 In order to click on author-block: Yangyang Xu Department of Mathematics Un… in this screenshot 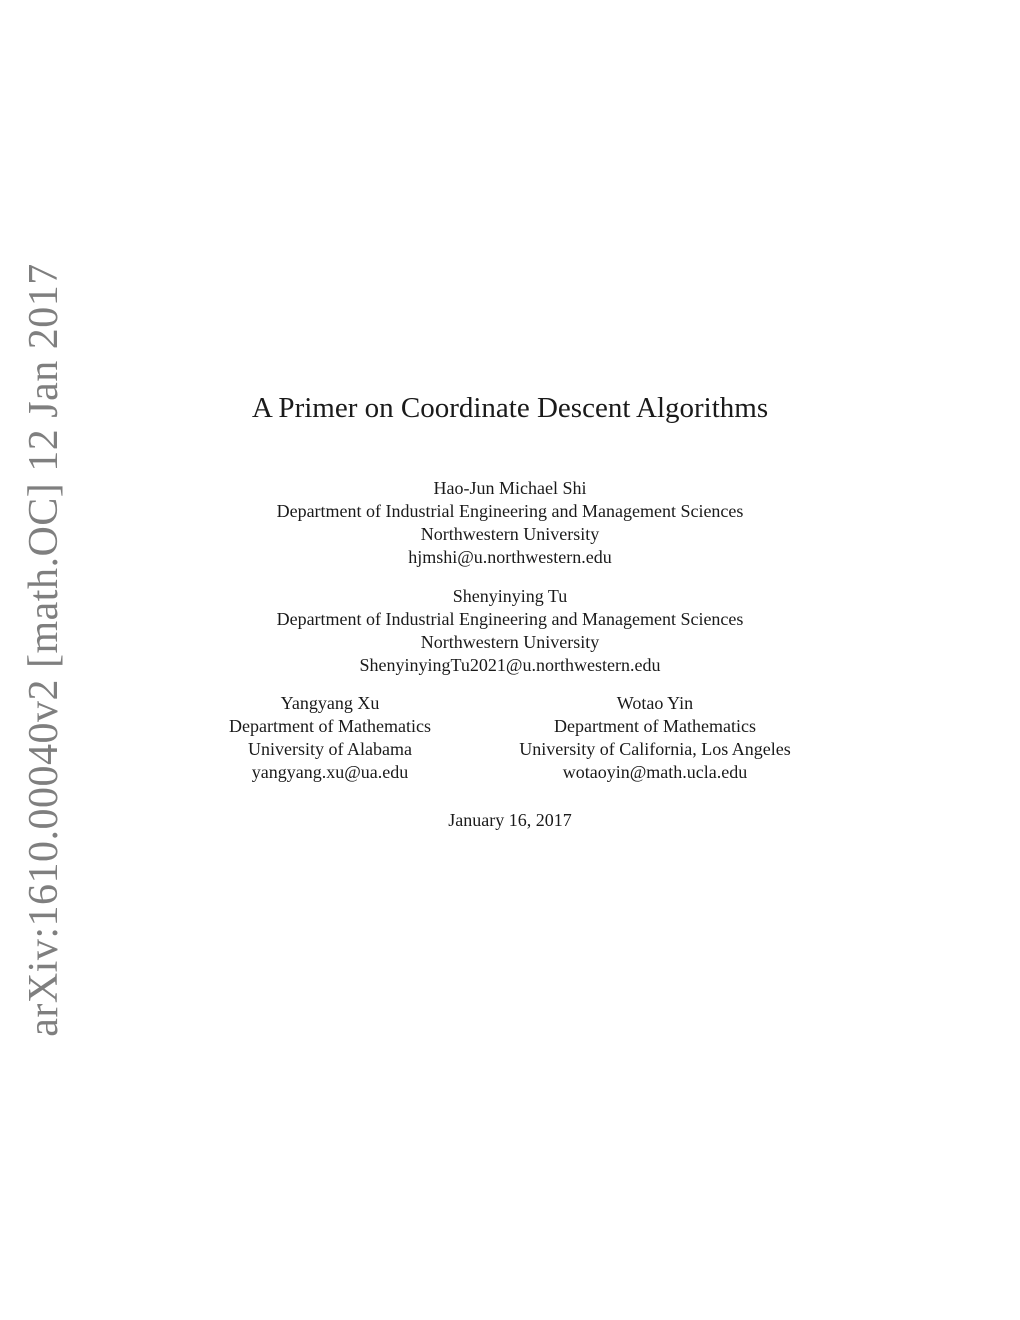, I will do `click(330, 738)`.